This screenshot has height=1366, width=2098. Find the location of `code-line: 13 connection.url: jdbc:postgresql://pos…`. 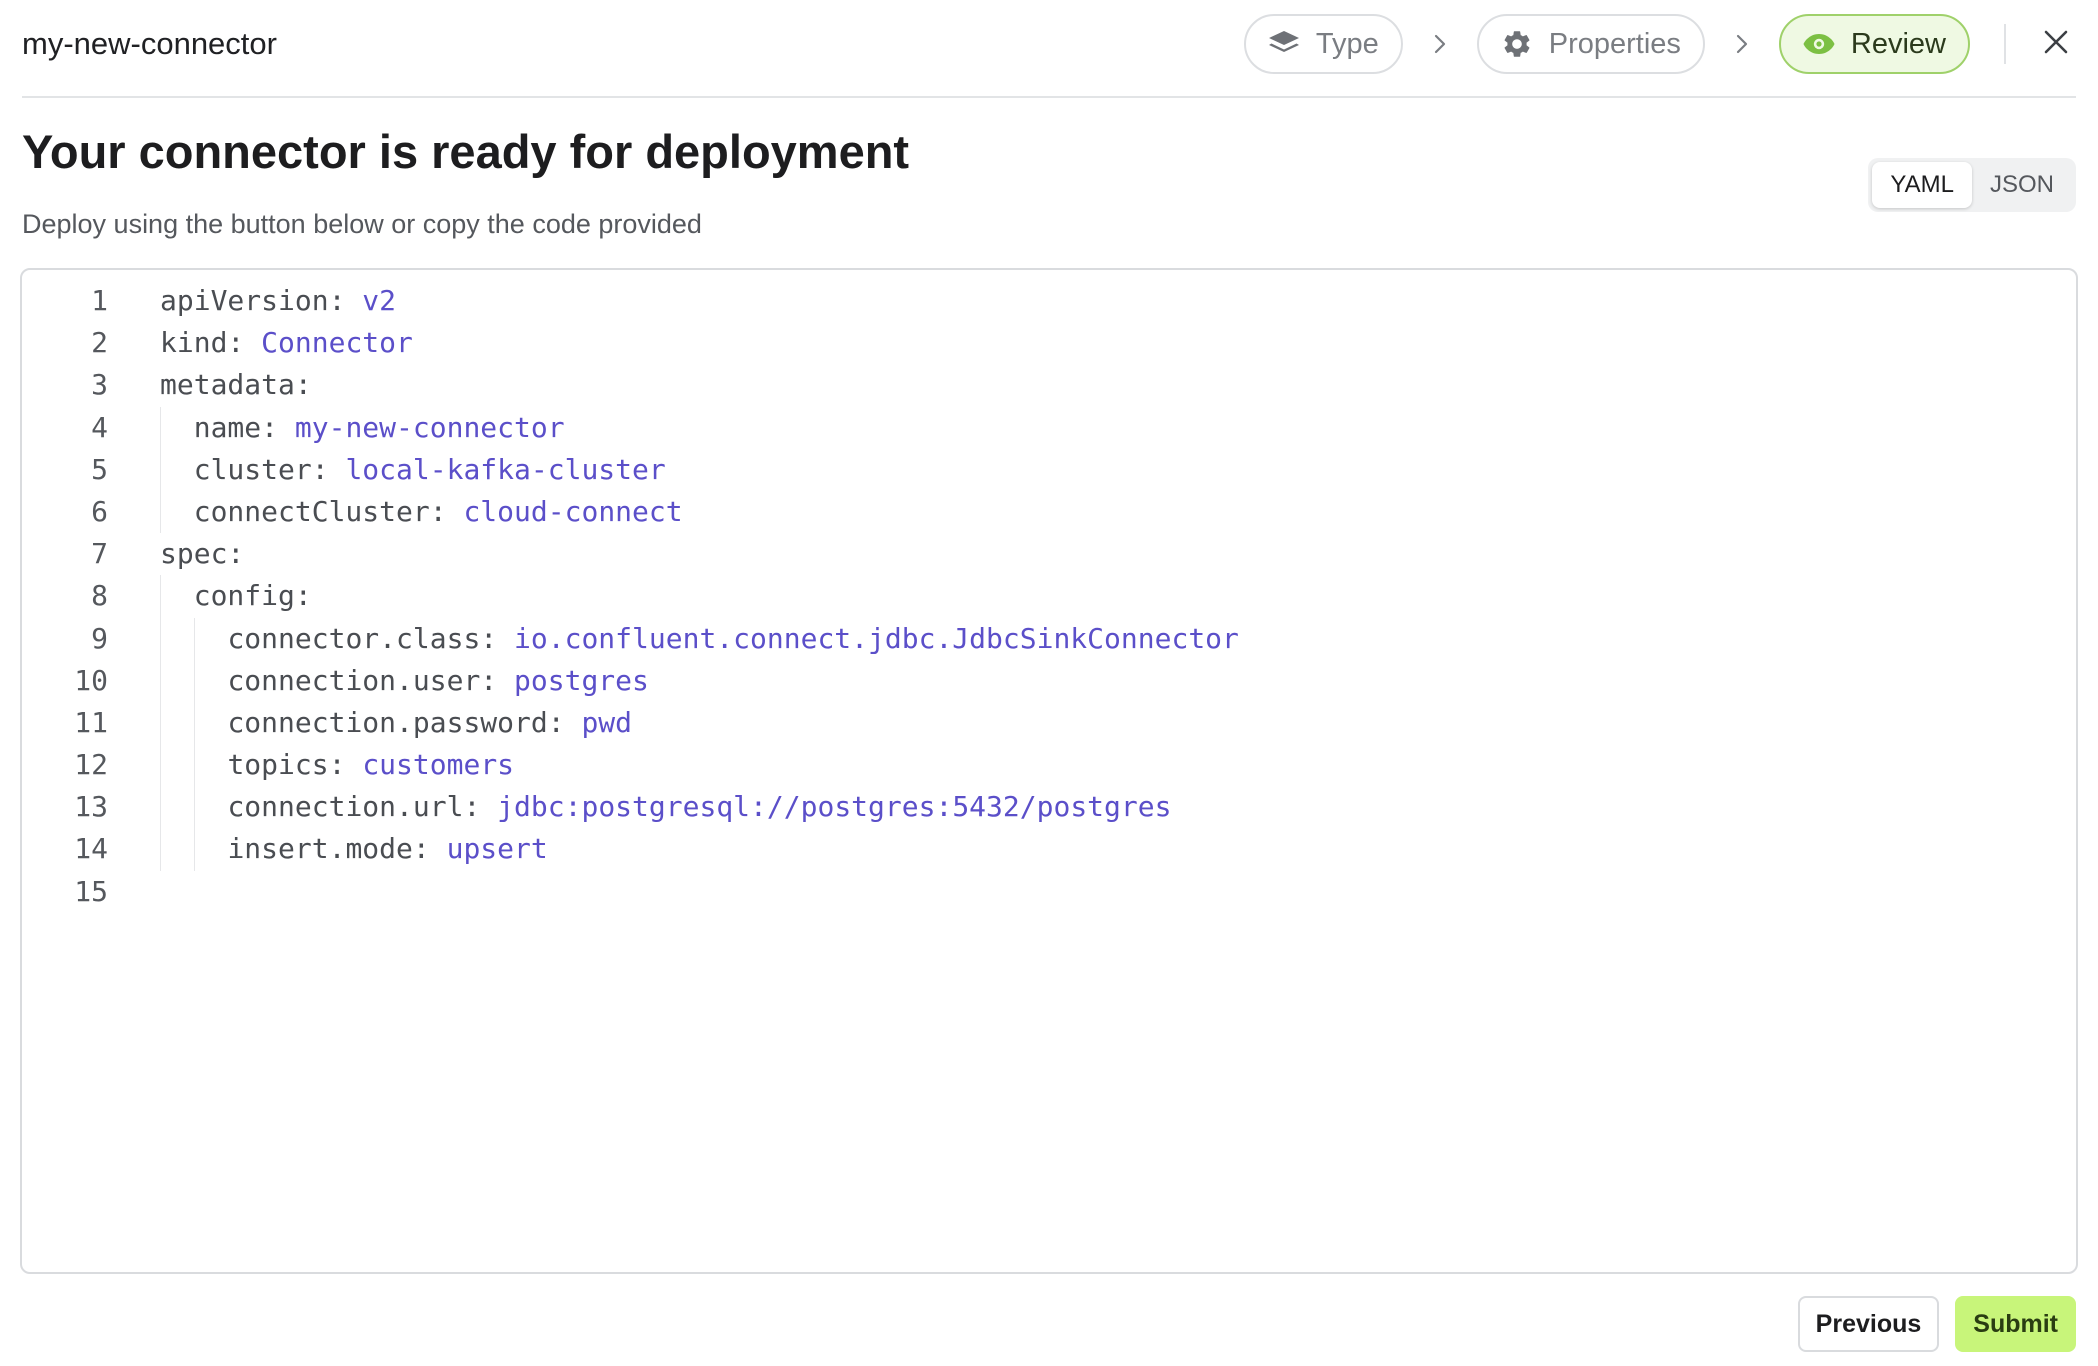

code-line: 13 connection.url: jdbc:postgresql://pos… is located at coordinates (1049, 807).